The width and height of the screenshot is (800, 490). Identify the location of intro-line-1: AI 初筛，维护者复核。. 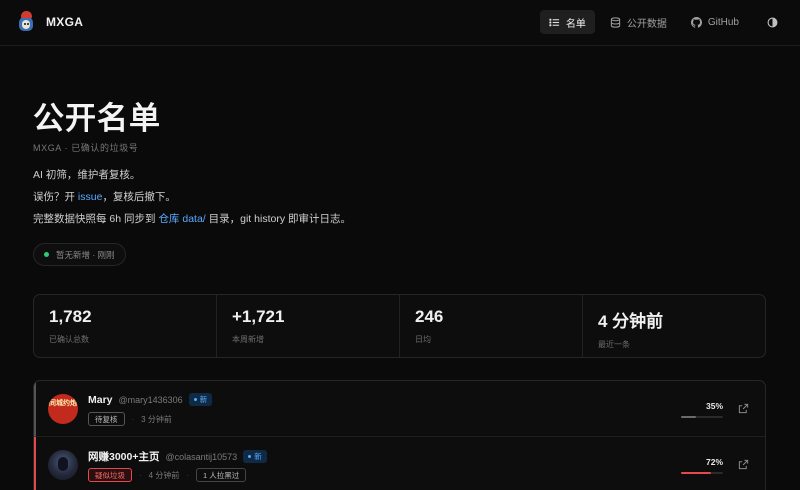
(87, 175).